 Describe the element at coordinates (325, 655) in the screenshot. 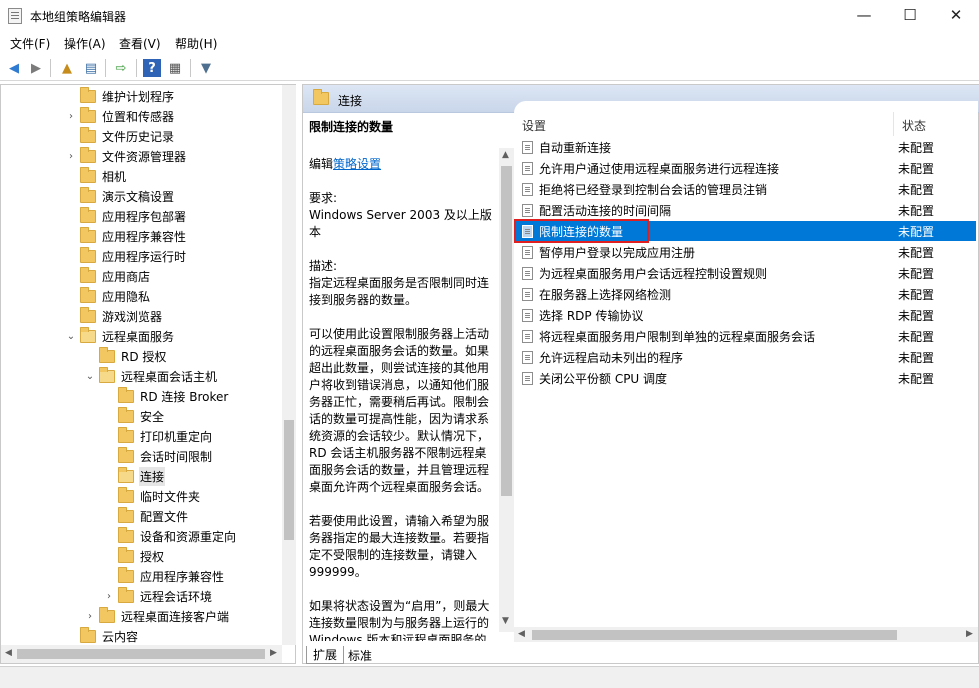

I see `tab-extended: 扩展` at that location.